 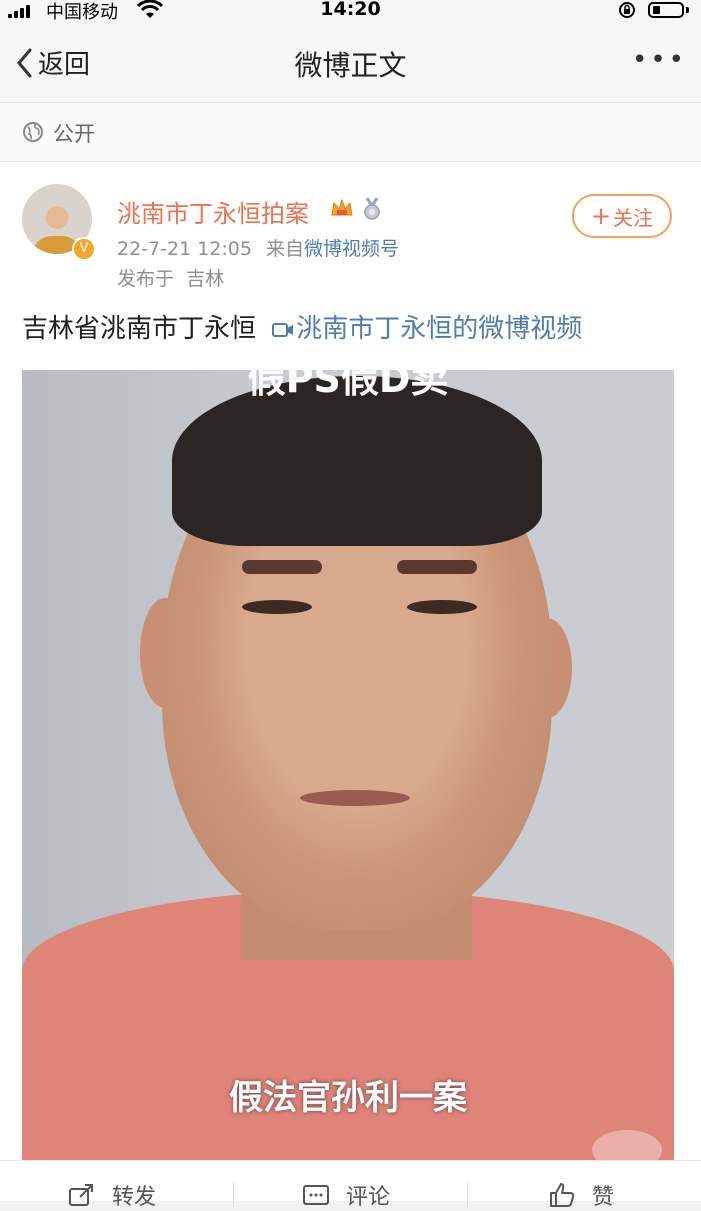 What do you see at coordinates (277, 607) in the screenshot?
I see `video-eye-left` at bounding box center [277, 607].